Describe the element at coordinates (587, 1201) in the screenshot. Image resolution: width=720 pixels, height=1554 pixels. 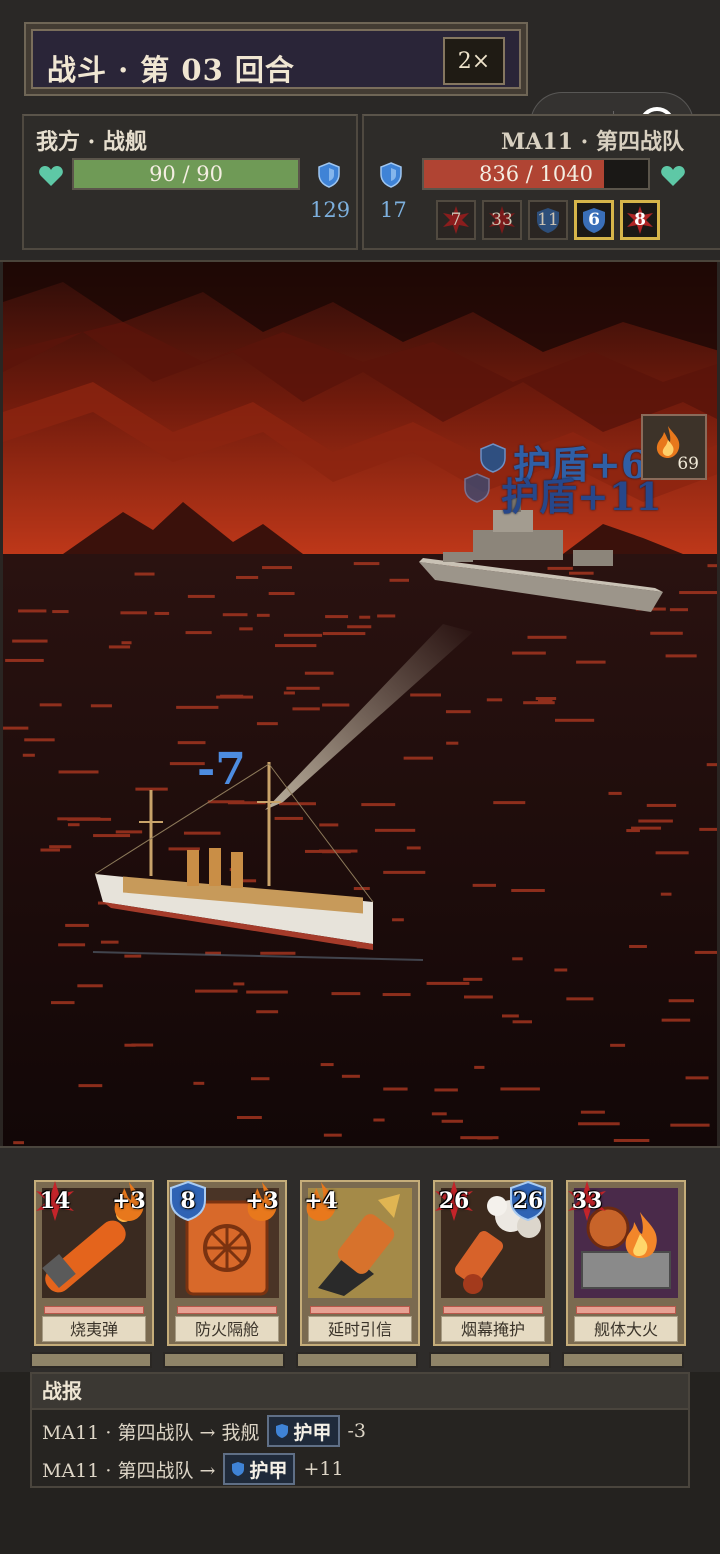
I see `card-damage: 33` at that location.